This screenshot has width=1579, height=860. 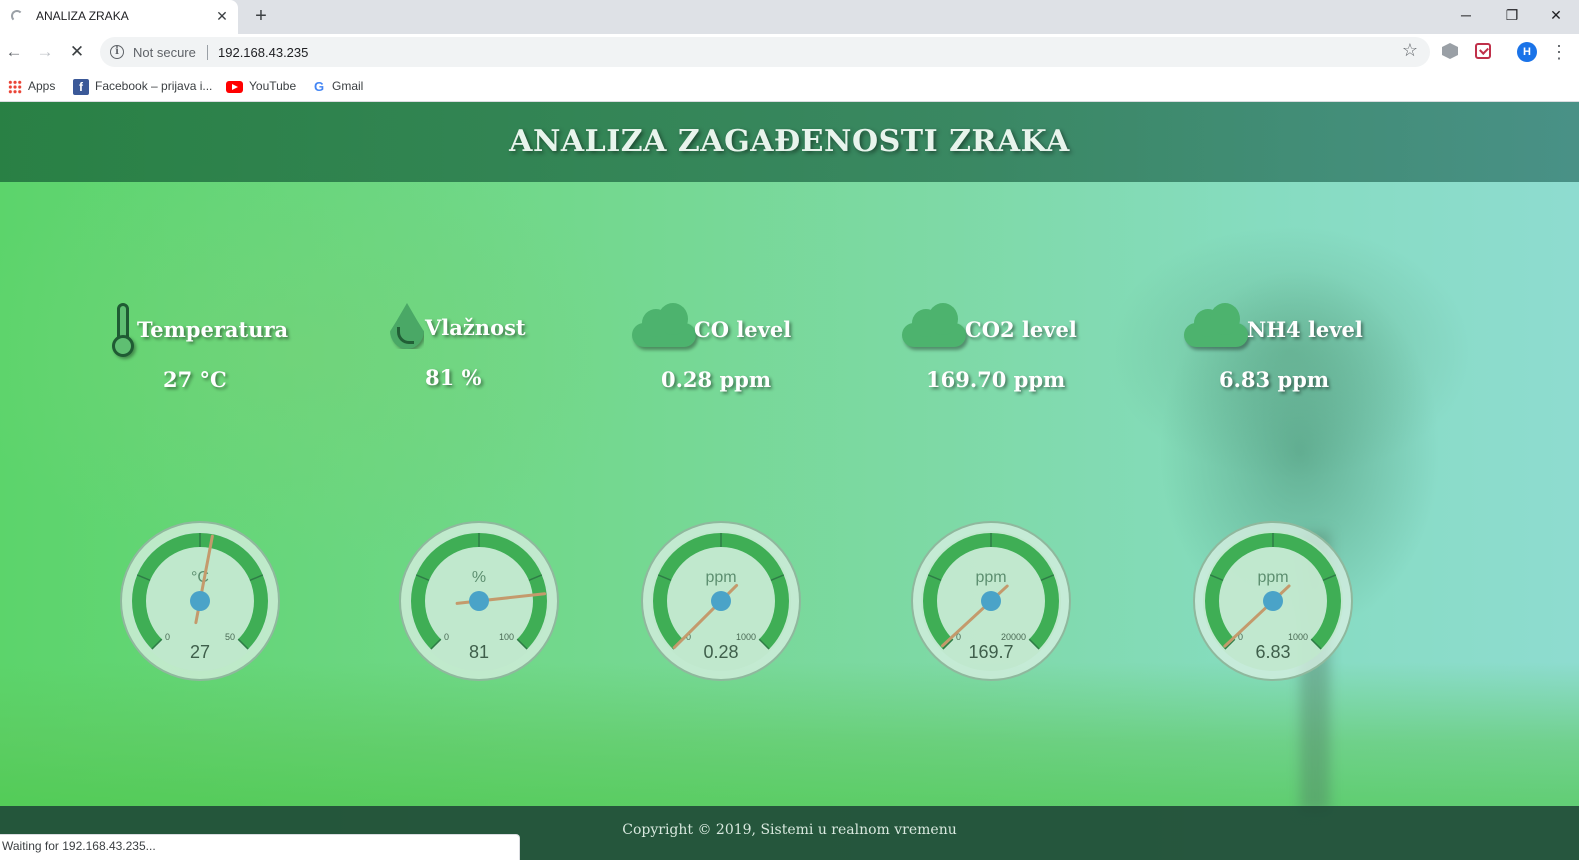 I want to click on close-window-button: ✕, so click(x=1556, y=15).